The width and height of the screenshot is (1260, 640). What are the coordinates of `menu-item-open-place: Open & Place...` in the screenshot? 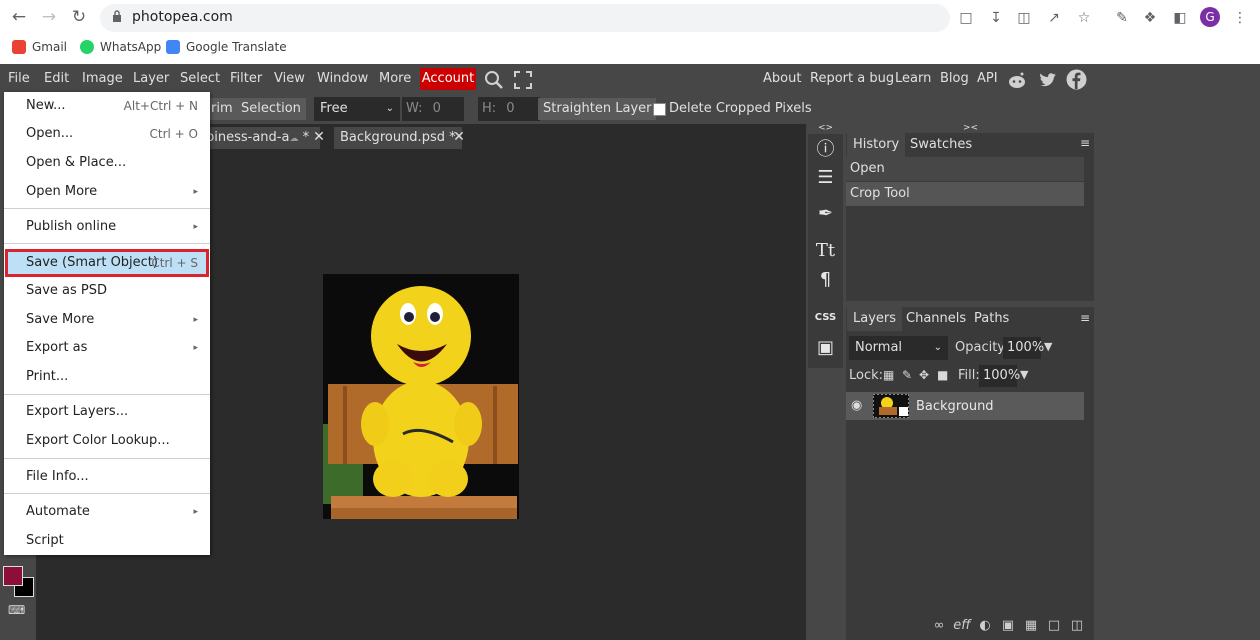 It's located at (107, 163).